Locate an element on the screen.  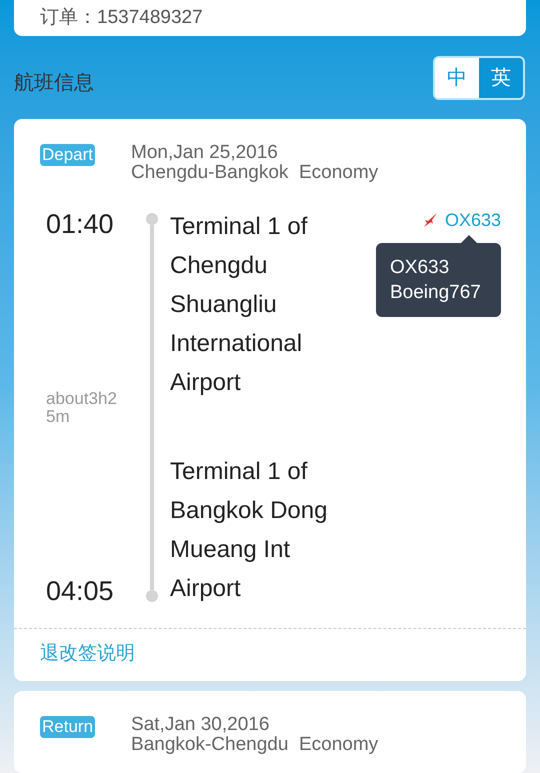
flight-duration: about3h25m is located at coordinates (82, 408).